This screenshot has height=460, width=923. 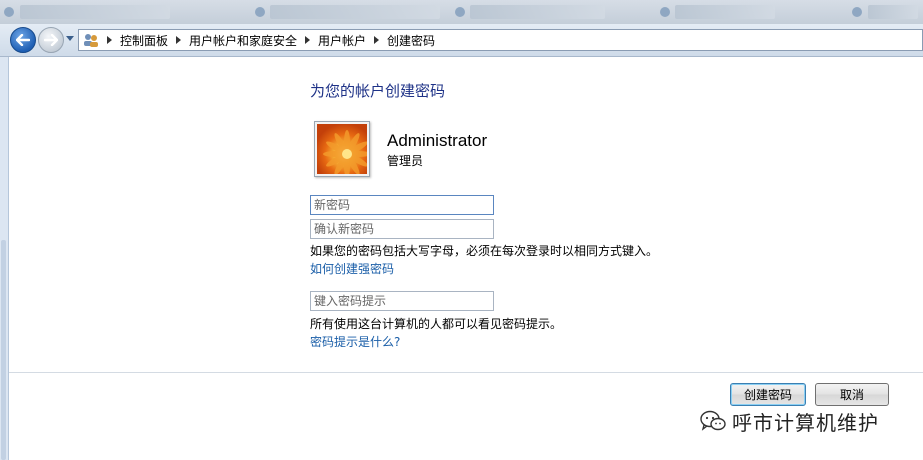 I want to click on arrow-left-icon, so click(x=23, y=40).